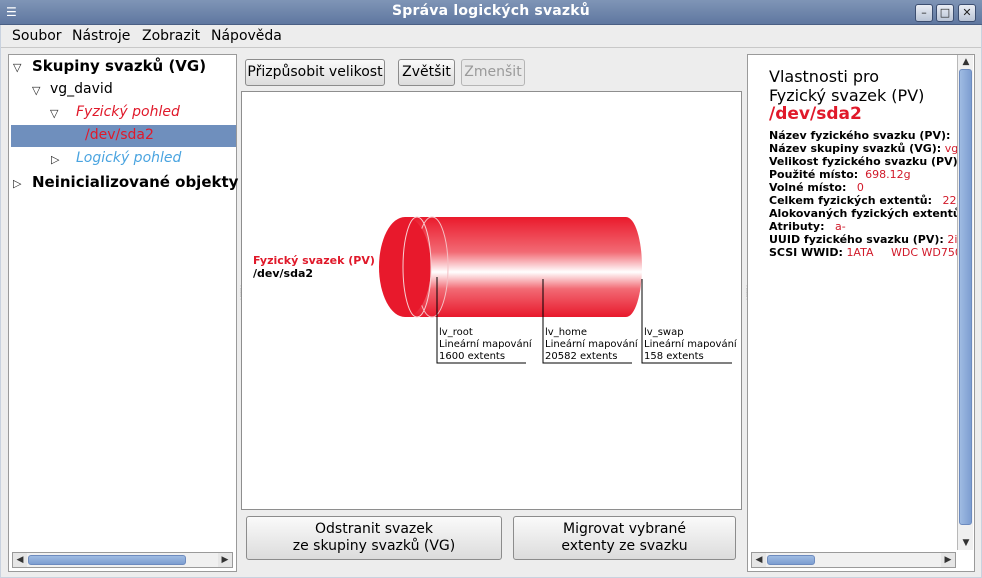  I want to click on properties-subheading: Fyzický svazek (PV), so click(847, 95).